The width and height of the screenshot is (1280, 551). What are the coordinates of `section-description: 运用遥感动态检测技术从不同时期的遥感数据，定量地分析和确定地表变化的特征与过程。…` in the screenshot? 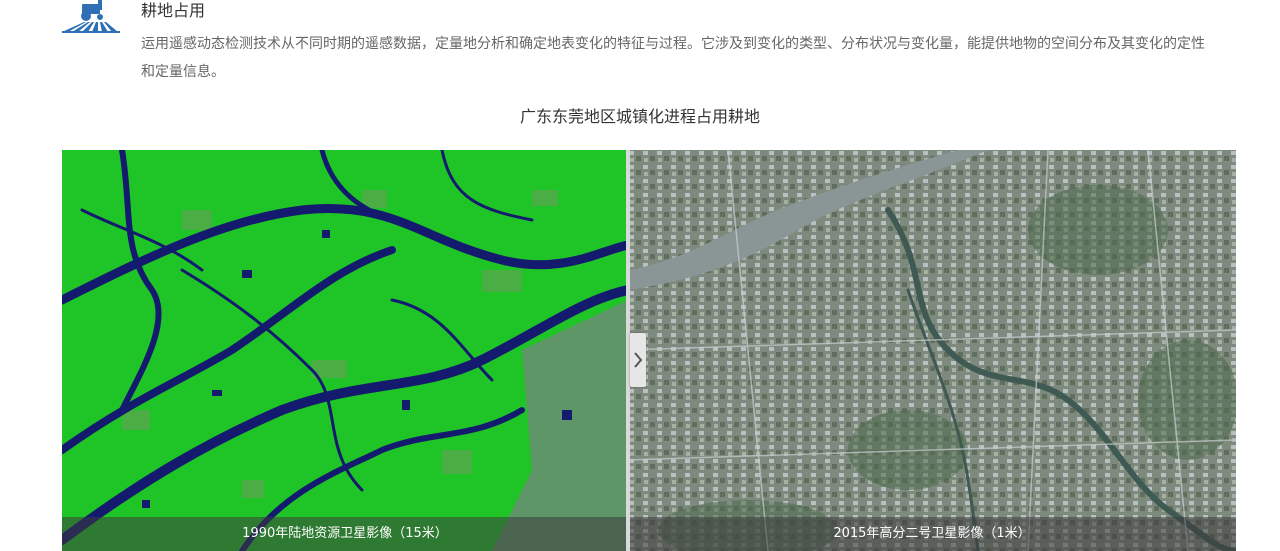 It's located at (673, 58).